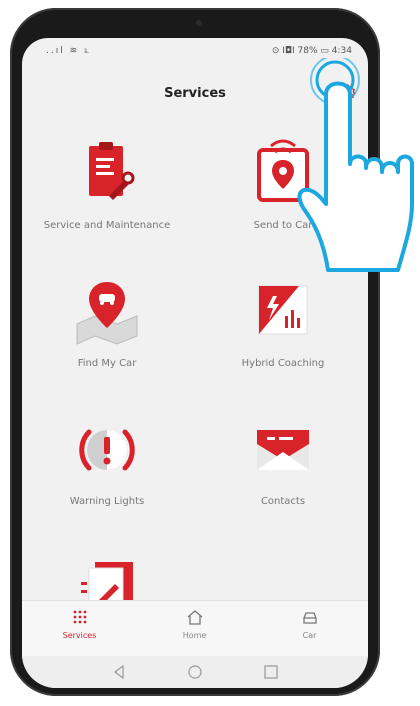  Describe the element at coordinates (112, 171) in the screenshot. I see `clipboard-wrench-icon` at that location.